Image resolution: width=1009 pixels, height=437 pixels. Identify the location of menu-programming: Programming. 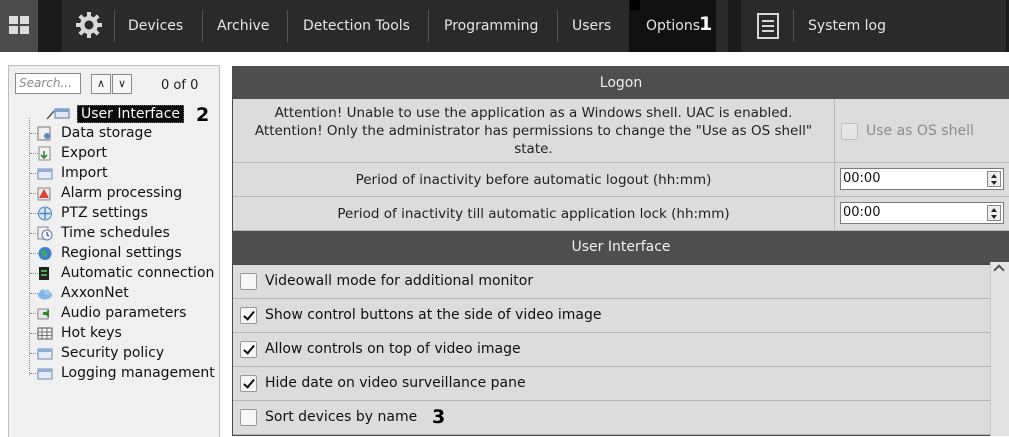
(491, 26).